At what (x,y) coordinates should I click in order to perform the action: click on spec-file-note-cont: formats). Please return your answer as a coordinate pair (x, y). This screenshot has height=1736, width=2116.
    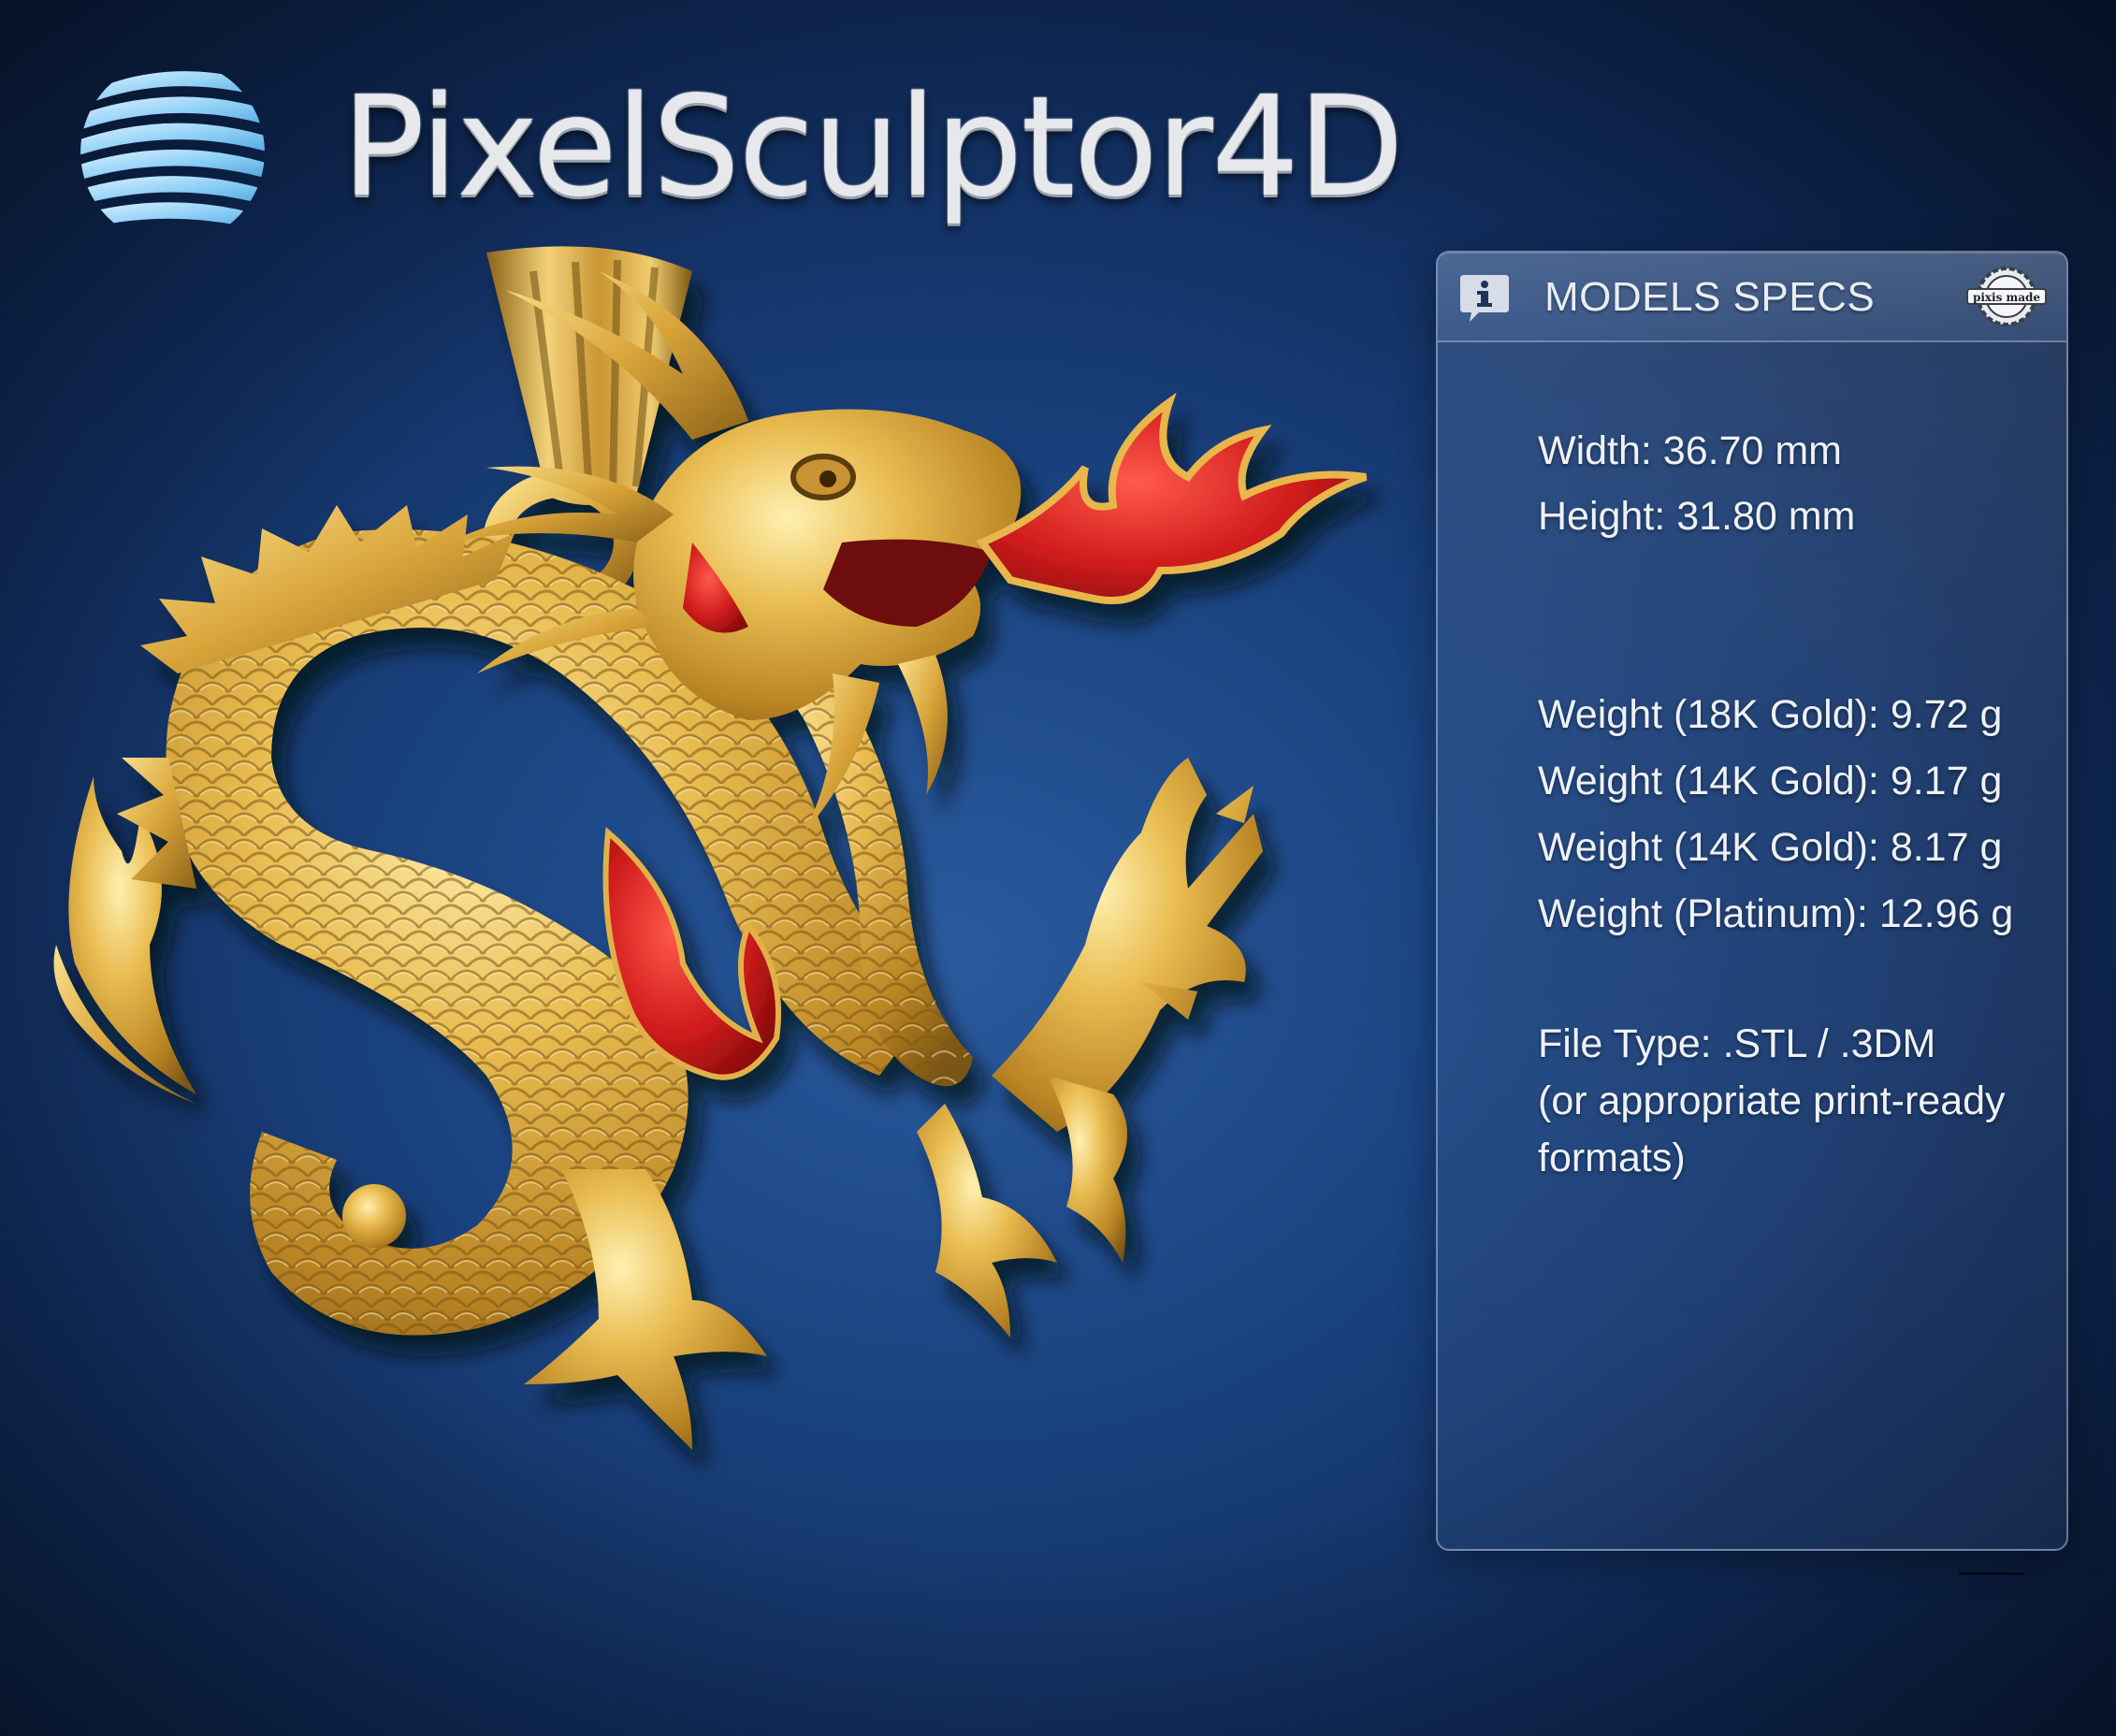
    Looking at the image, I should click on (1612, 1158).